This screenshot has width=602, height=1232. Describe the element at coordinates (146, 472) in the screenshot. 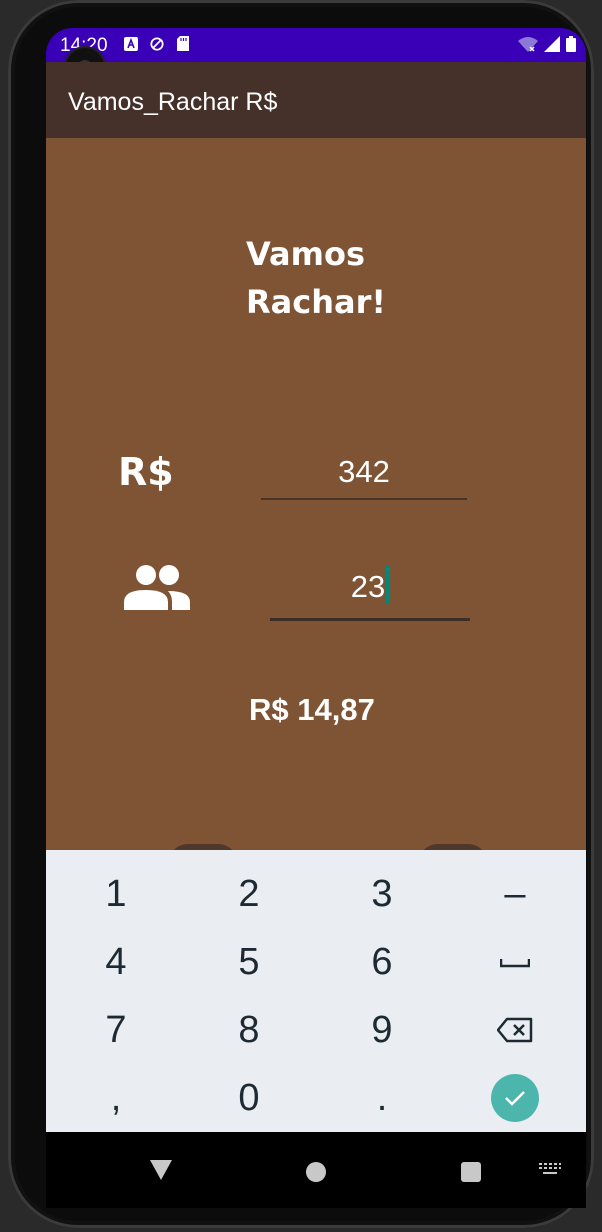

I see `currency-label: R$` at that location.